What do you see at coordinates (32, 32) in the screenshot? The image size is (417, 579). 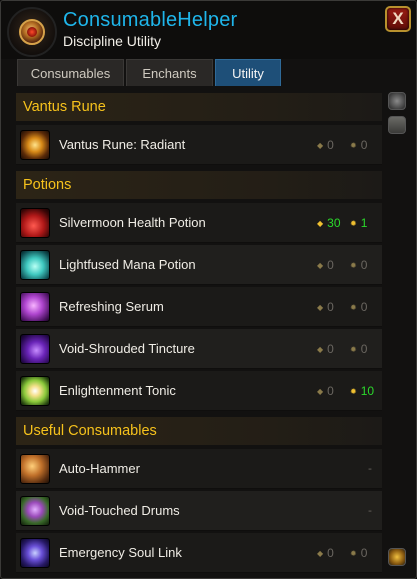 I see `addon-portrait-icon` at bounding box center [32, 32].